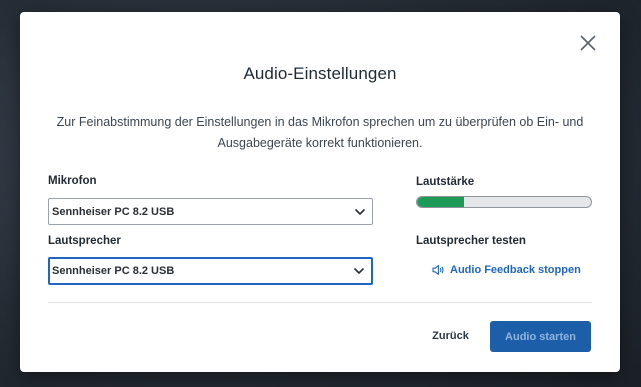 The width and height of the screenshot is (641, 387). Describe the element at coordinates (84, 241) in the screenshot. I see `speaker-label: Lautsprecher` at that location.